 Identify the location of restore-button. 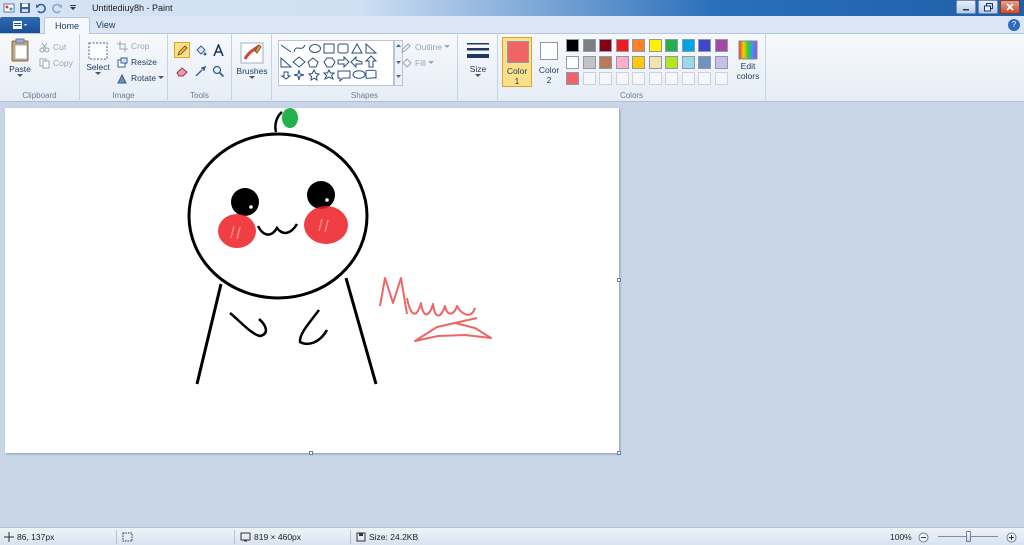
(988, 7).